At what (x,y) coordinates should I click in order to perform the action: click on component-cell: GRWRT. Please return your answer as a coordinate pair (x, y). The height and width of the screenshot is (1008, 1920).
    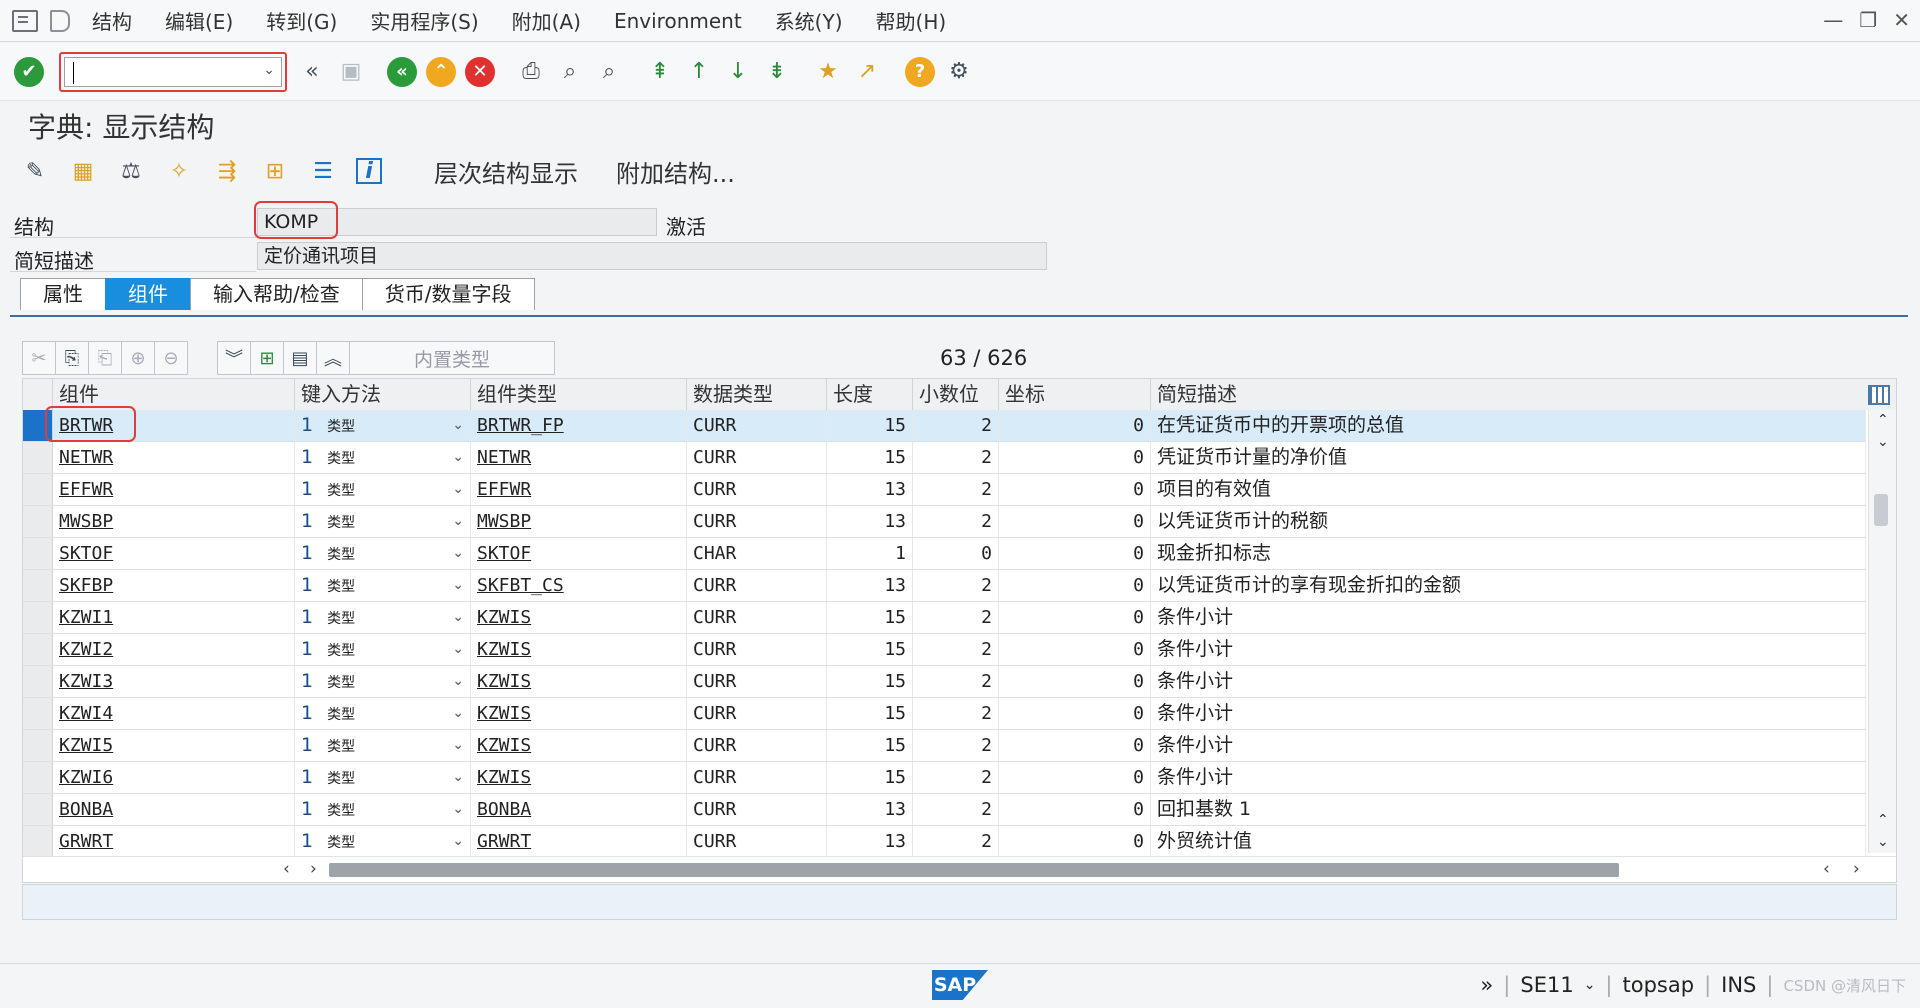
    Looking at the image, I should click on (174, 841).